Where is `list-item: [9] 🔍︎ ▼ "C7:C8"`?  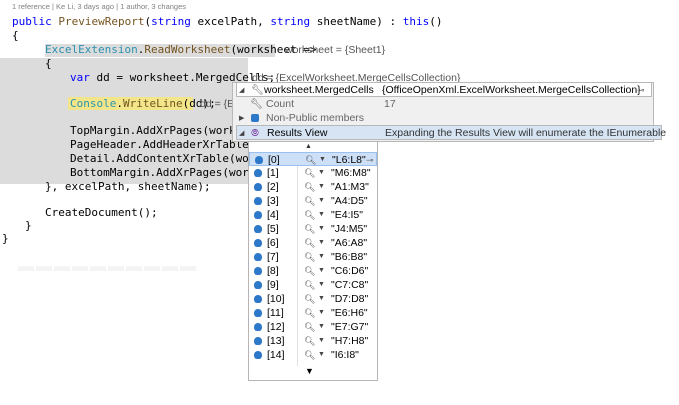
list-item: [9] 🔍︎ ▼ "C7:C8" is located at coordinates (313, 285).